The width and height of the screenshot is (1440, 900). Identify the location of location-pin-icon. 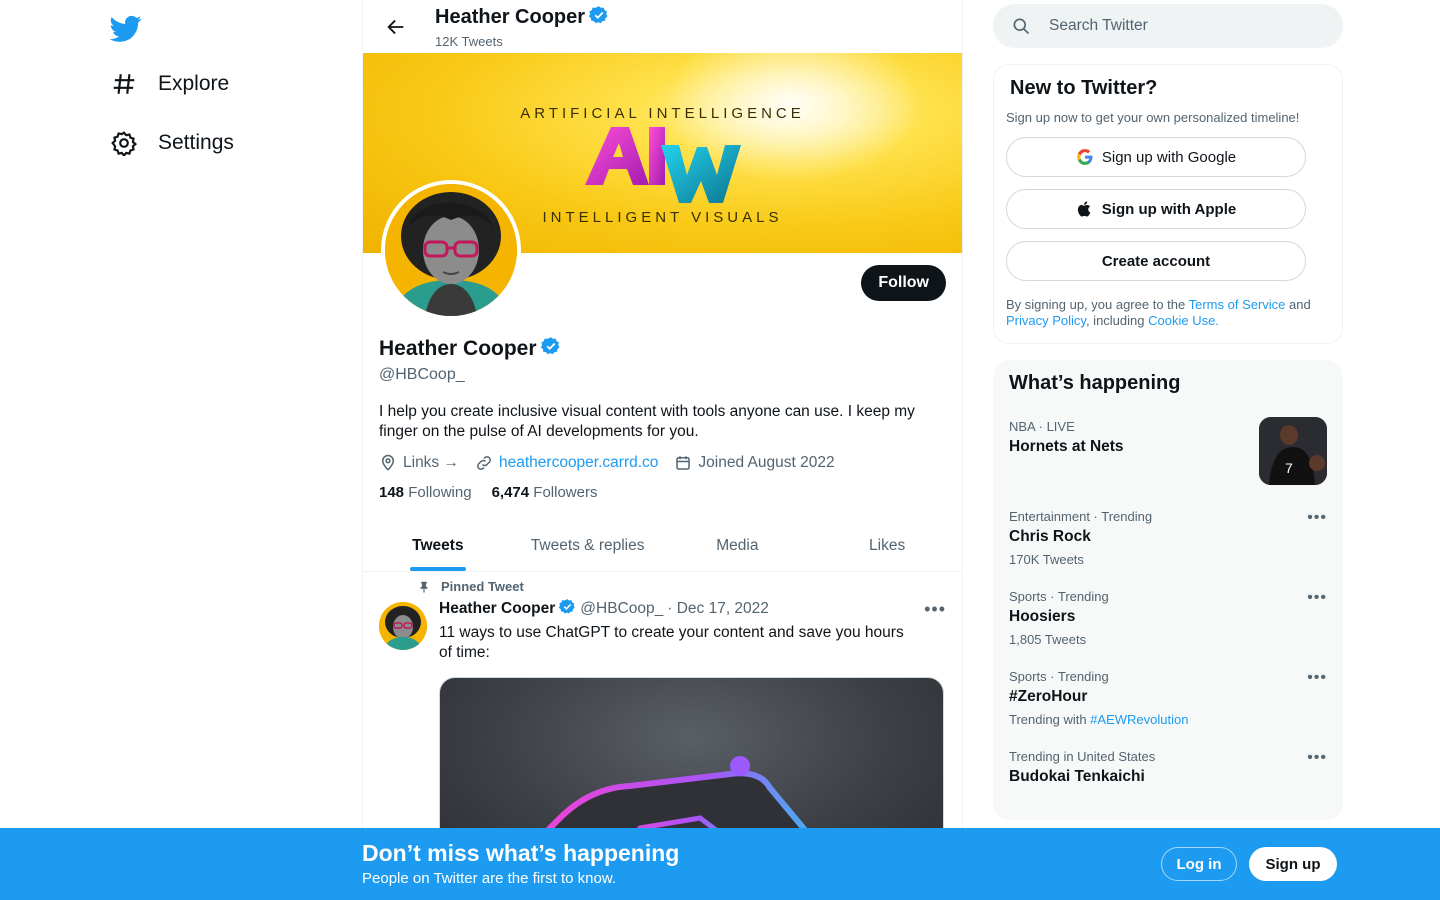
(388, 462).